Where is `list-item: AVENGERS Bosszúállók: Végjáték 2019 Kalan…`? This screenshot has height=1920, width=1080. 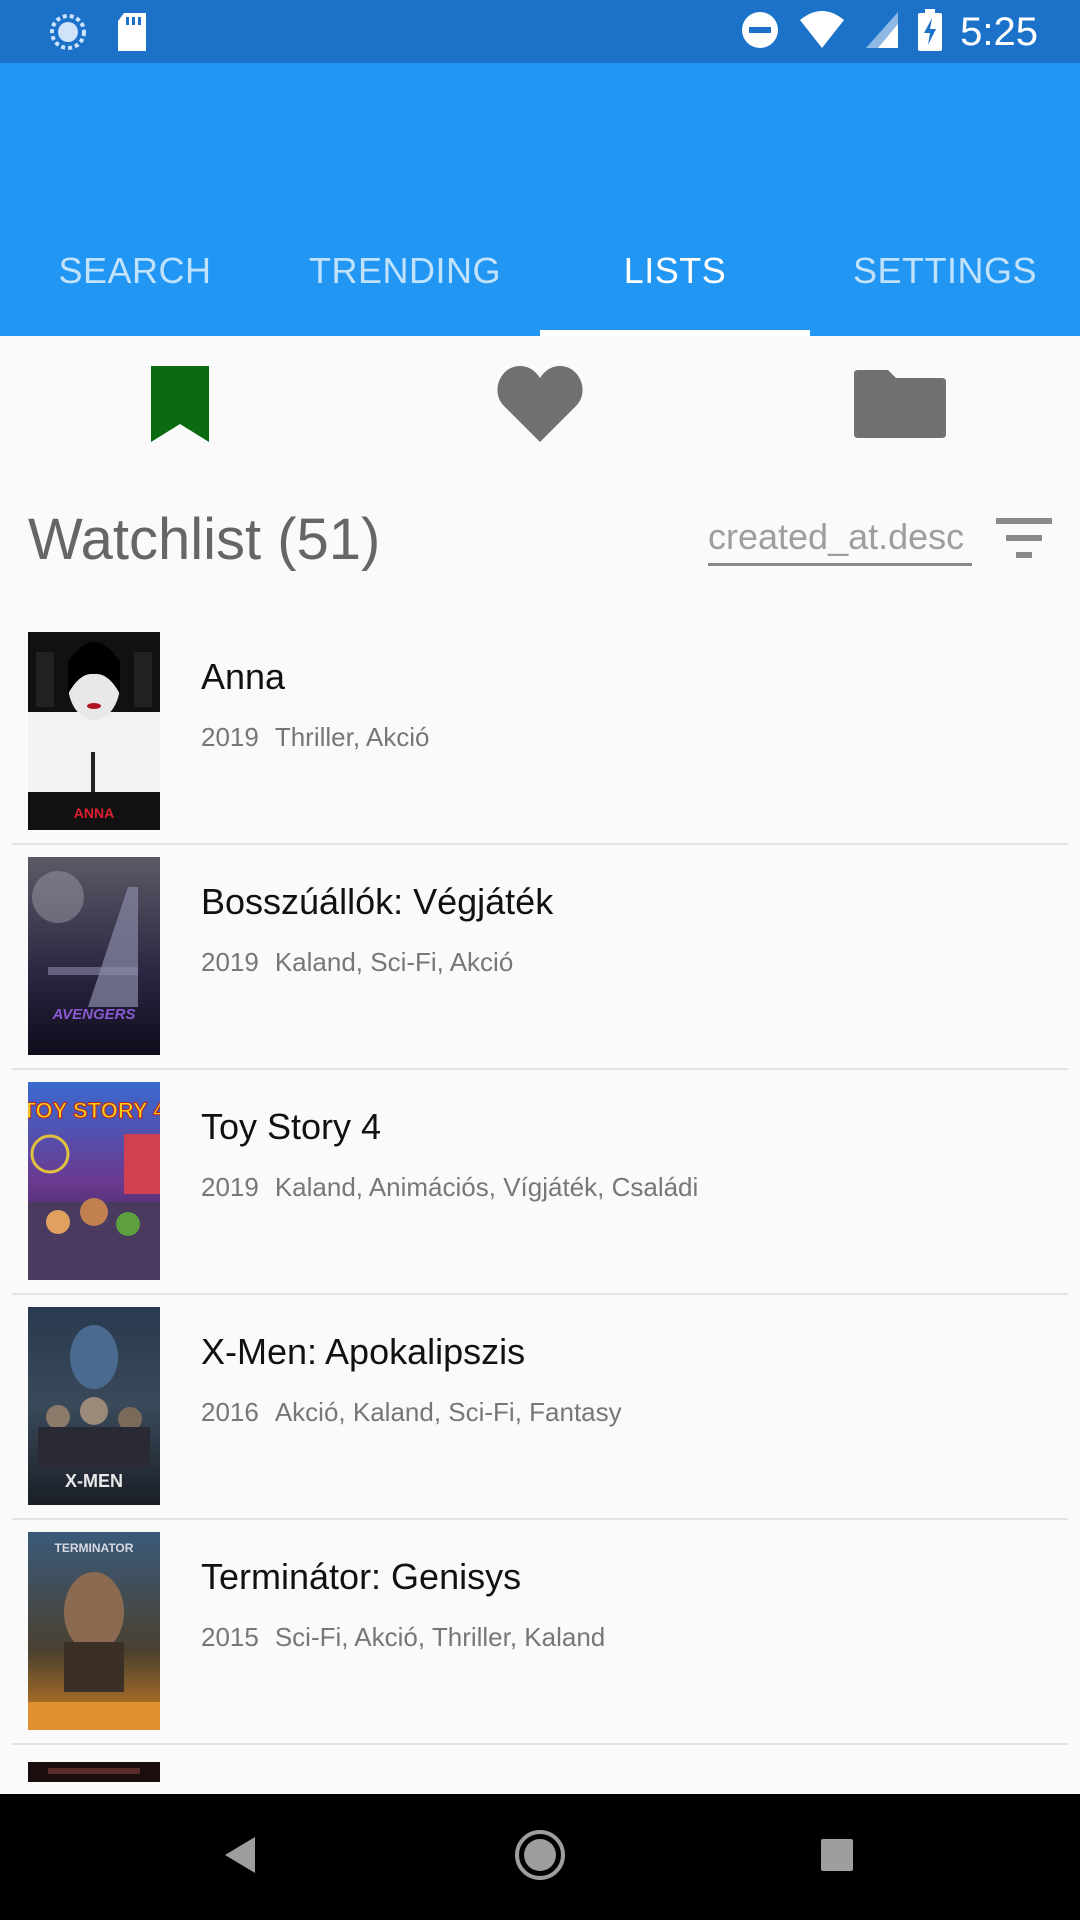 list-item: AVENGERS Bosszúállók: Végjáték 2019 Kalan… is located at coordinates (540, 957).